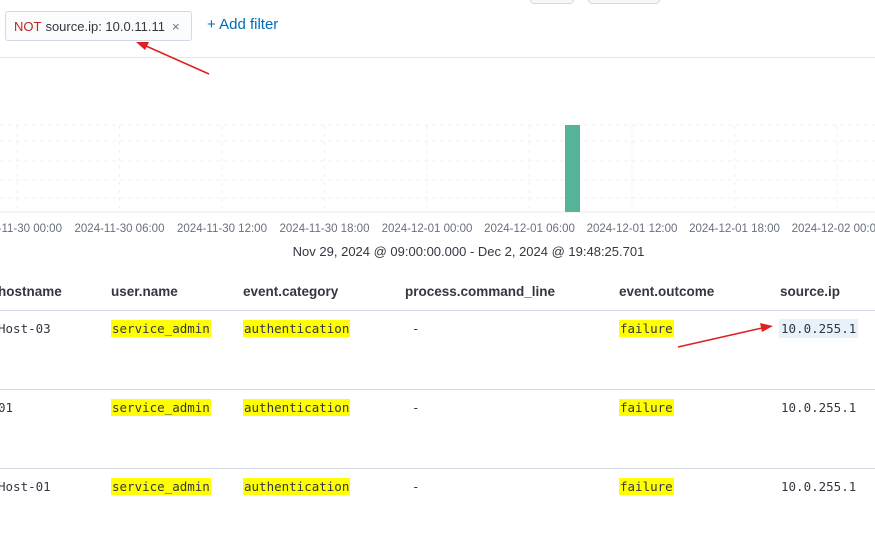 Image resolution: width=875 pixels, height=548 pixels. Describe the element at coordinates (734, 229) in the screenshot. I see `x-tick-label: 2024-12-01 18:00` at that location.